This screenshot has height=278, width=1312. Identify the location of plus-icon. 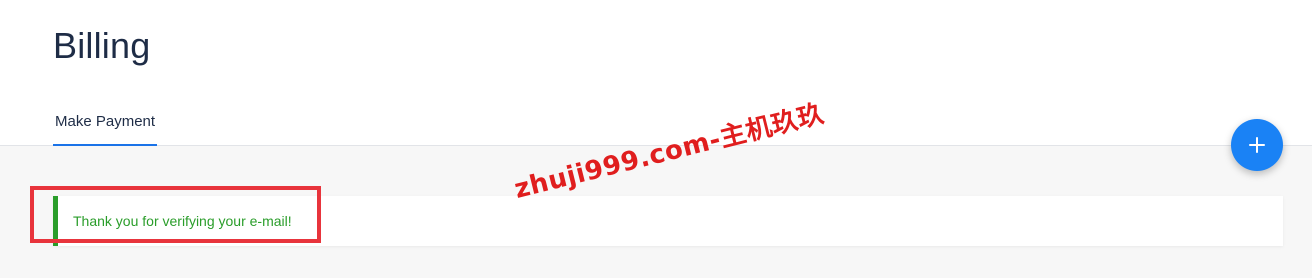
(1257, 145).